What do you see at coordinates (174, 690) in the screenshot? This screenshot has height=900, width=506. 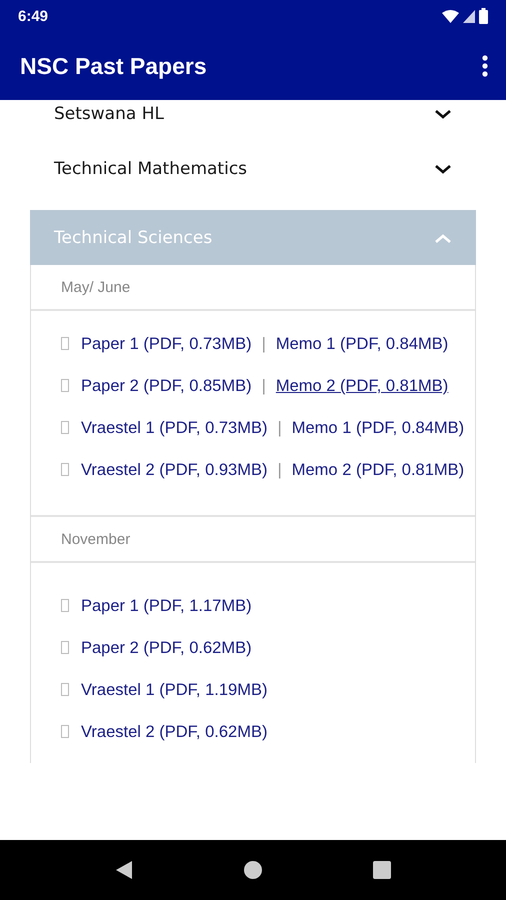 I see `paper-link: Vraestel 1 (PDF, 1.19MB)` at bounding box center [174, 690].